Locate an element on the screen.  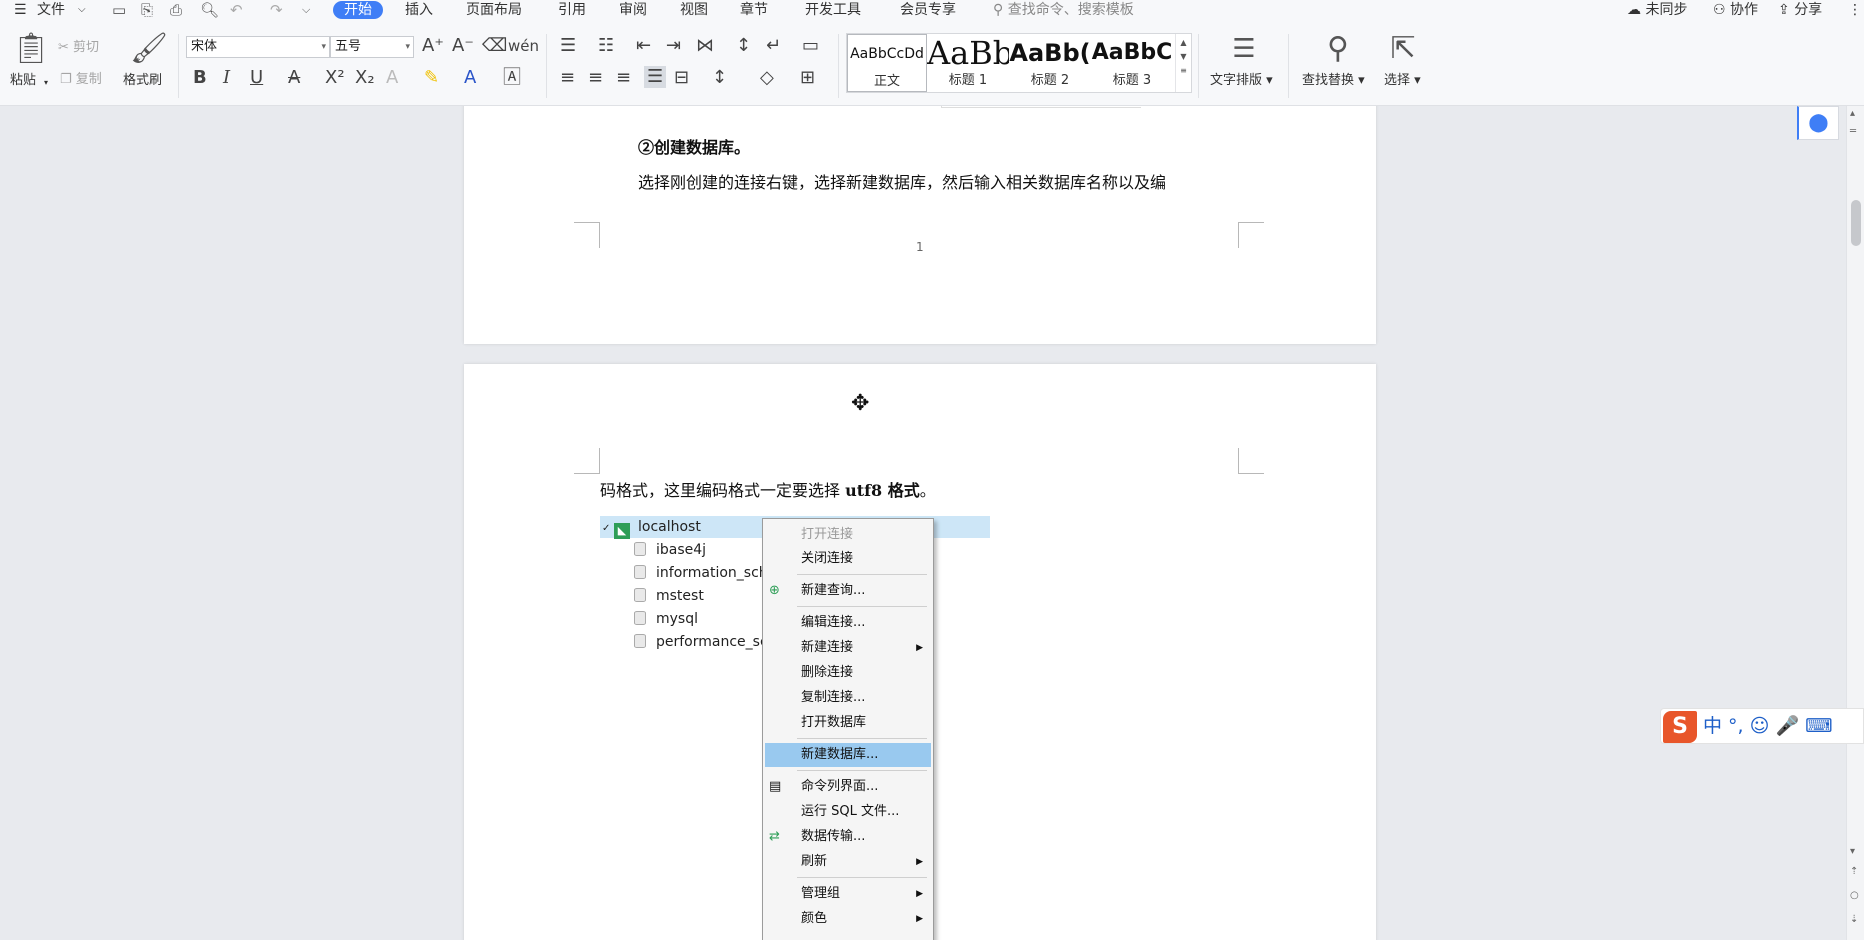
highlight-icon: ✎ is located at coordinates (431, 78).